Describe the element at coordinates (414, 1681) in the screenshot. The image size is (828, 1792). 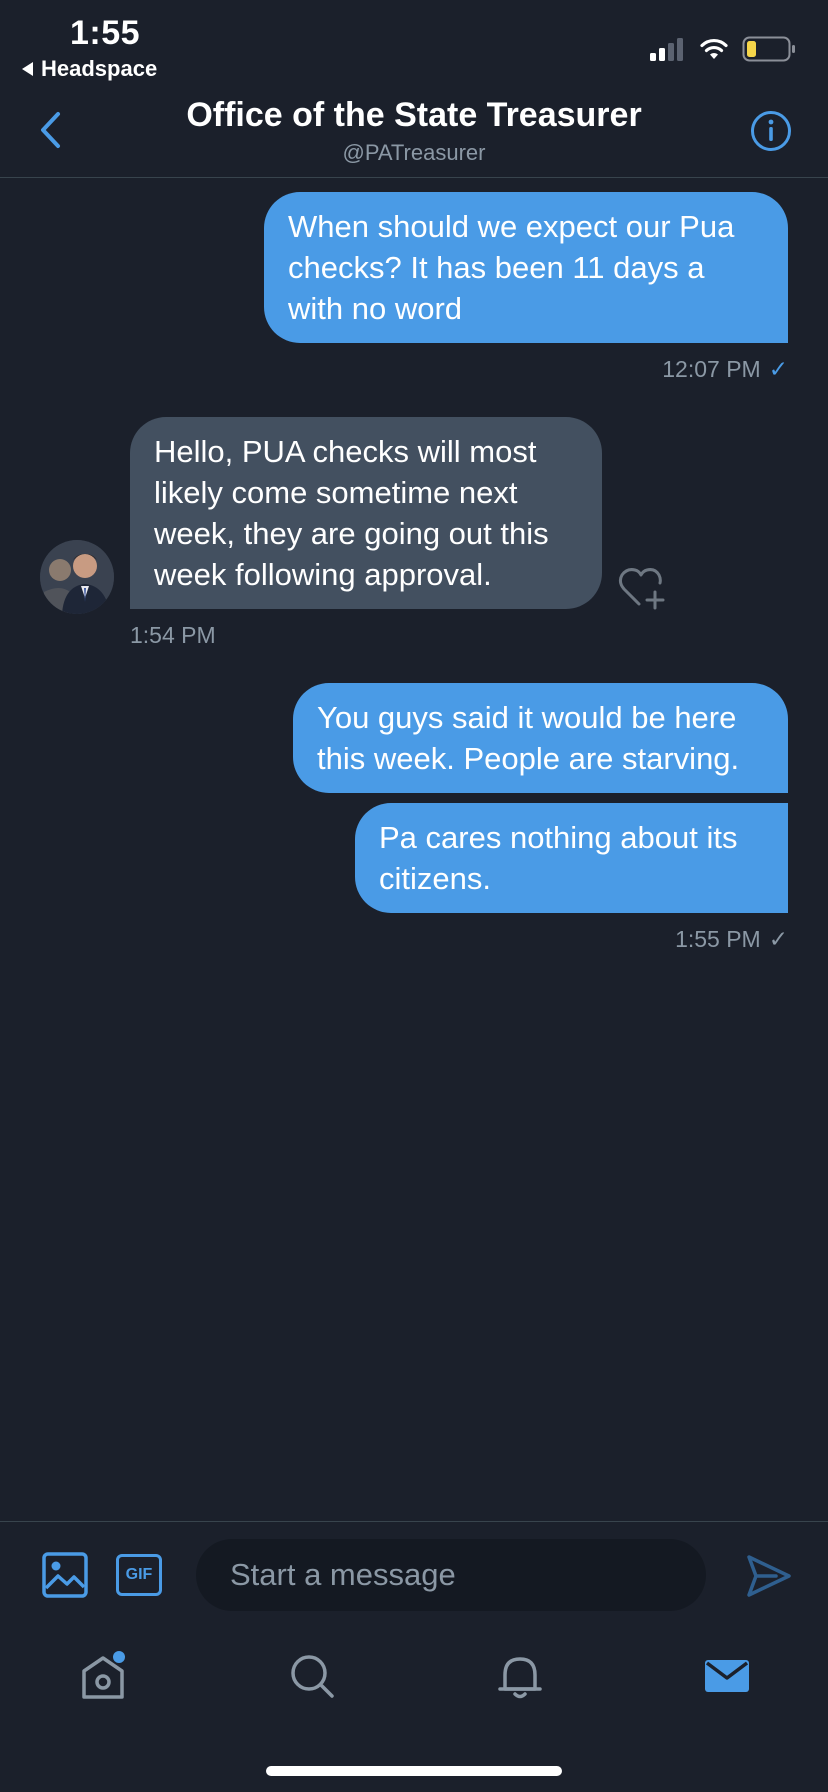
I see `tab-bar` at that location.